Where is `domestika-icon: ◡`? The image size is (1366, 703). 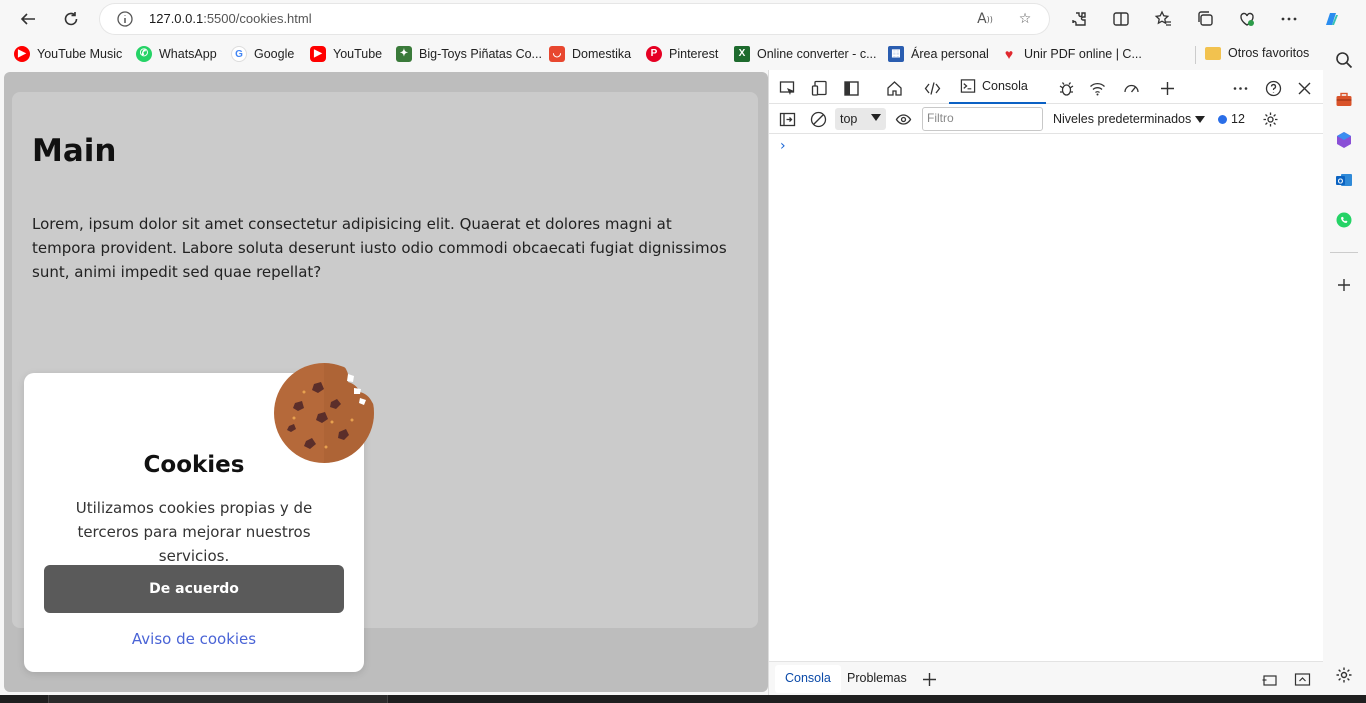 domestika-icon: ◡ is located at coordinates (557, 54).